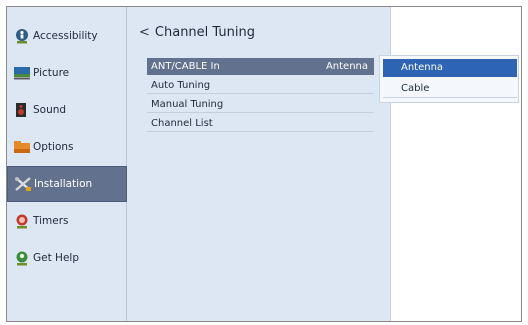  I want to click on picture-icon, so click(22, 73).